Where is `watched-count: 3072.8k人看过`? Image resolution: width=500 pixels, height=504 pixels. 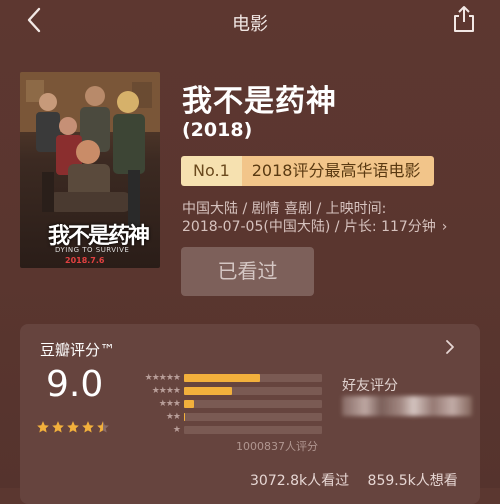 watched-count: 3072.8k人看过 is located at coordinates (300, 481).